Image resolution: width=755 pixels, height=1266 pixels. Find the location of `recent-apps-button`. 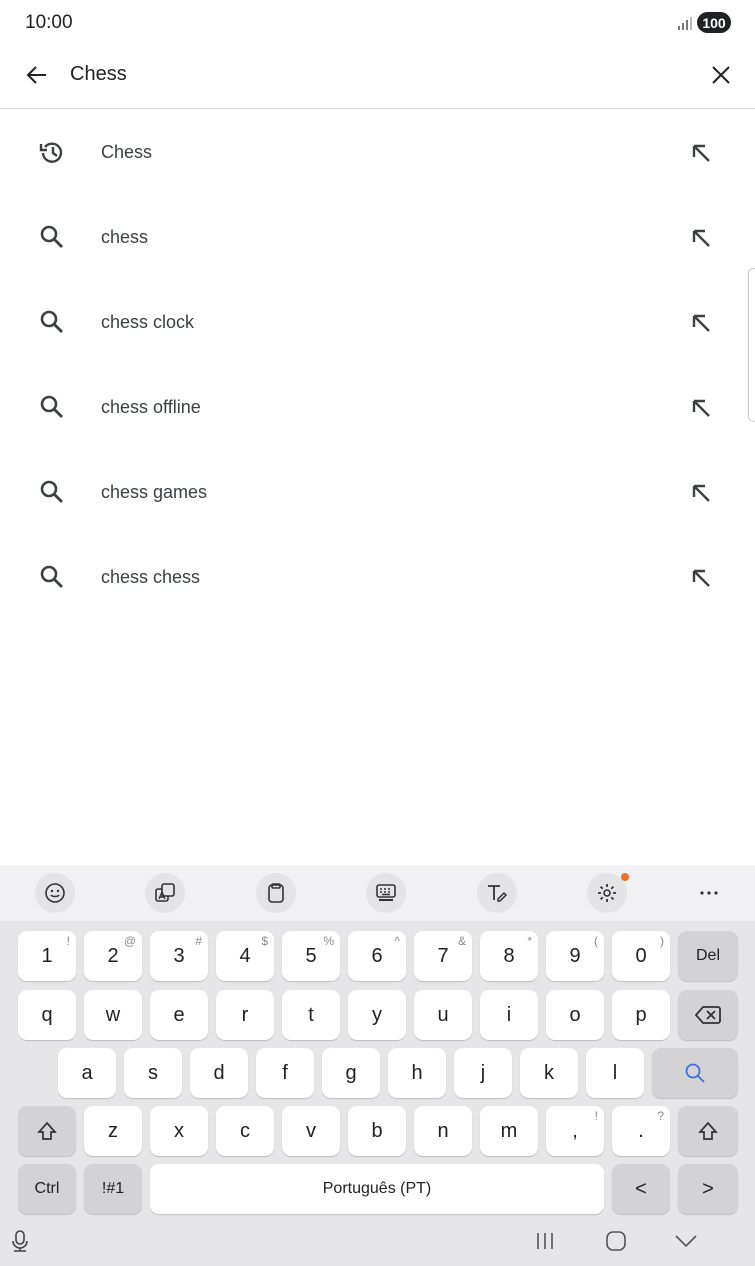

recent-apps-button is located at coordinates (545, 1241).